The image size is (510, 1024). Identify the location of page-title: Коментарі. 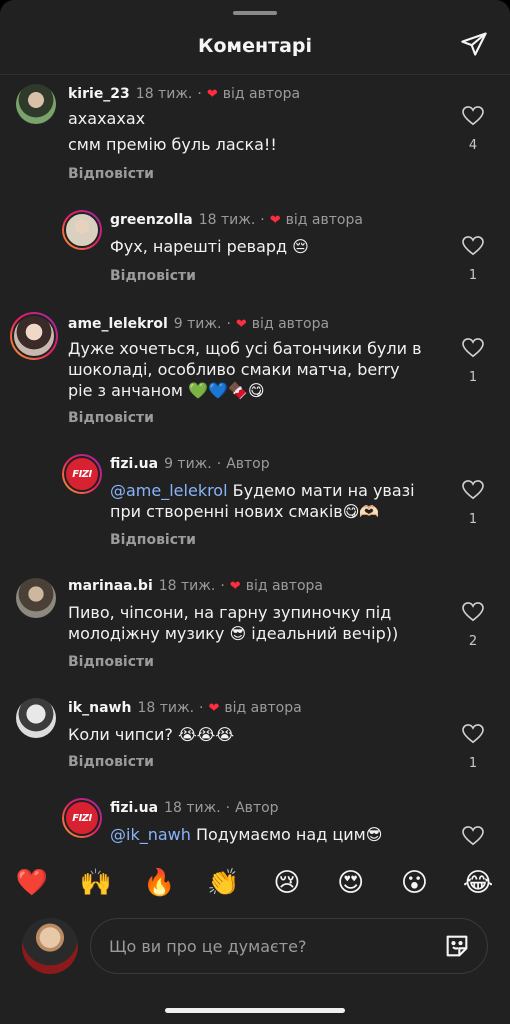
(255, 46).